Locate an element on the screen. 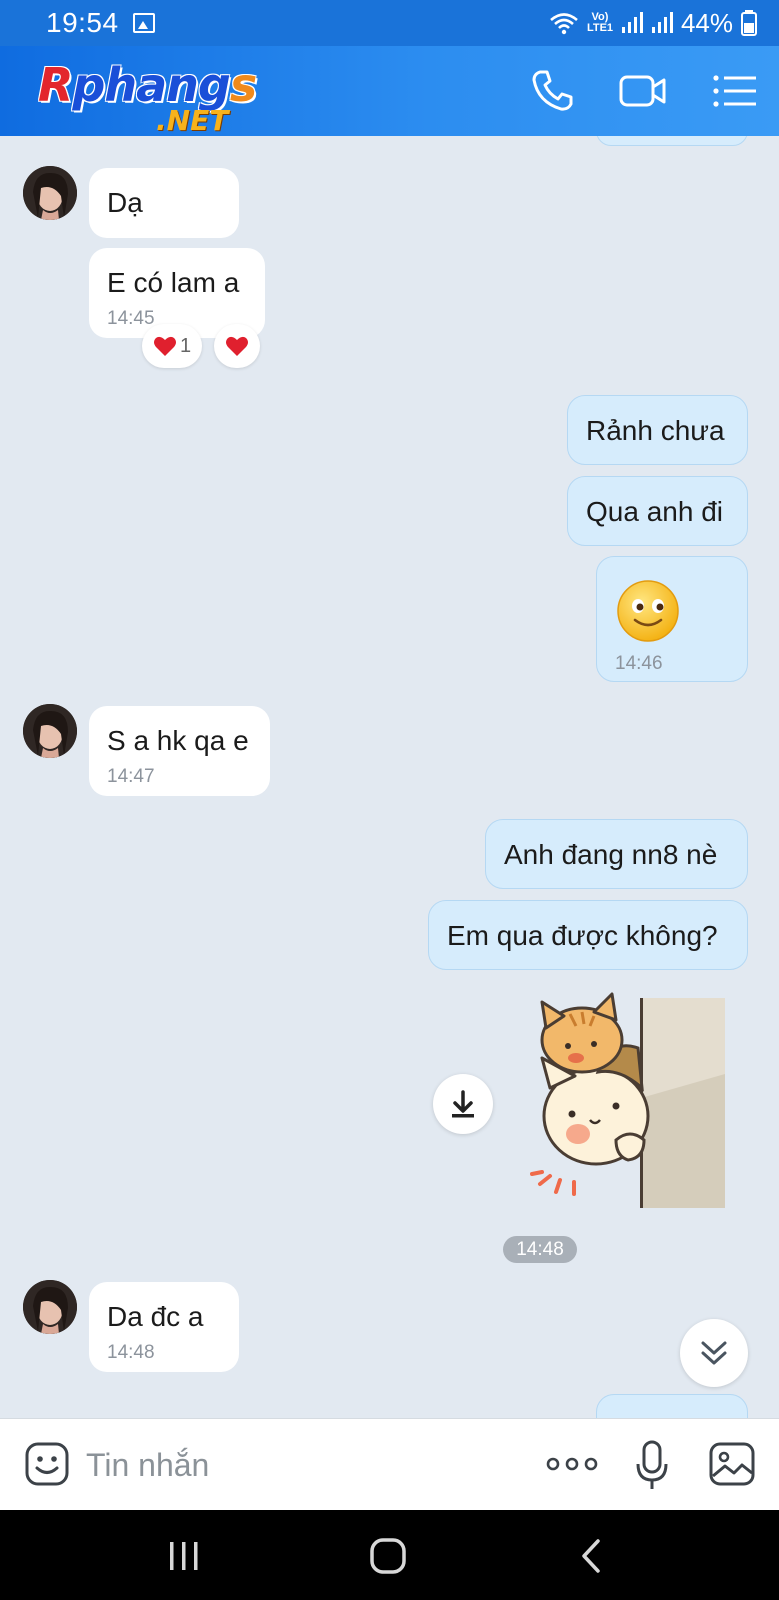  battery-icon is located at coordinates (749, 23).